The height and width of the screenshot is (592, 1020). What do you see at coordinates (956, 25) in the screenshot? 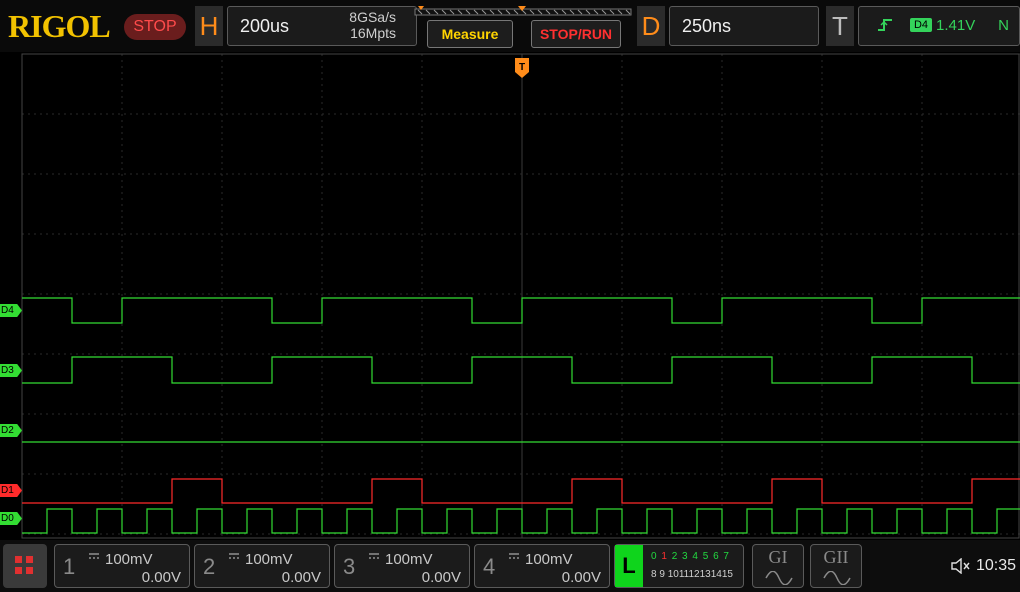
I see `trigger-level: 1.41V` at bounding box center [956, 25].